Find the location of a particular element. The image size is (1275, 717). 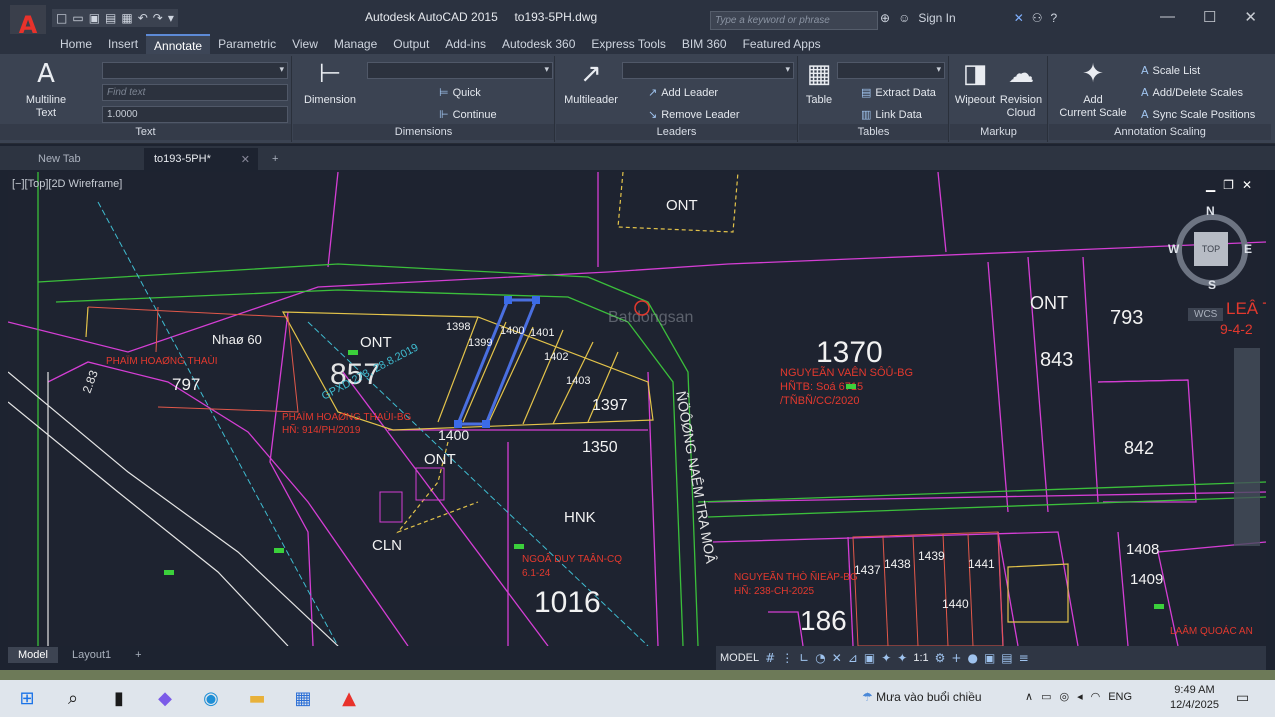

hardware-accel-icon: ▣ is located at coordinates (989, 658).